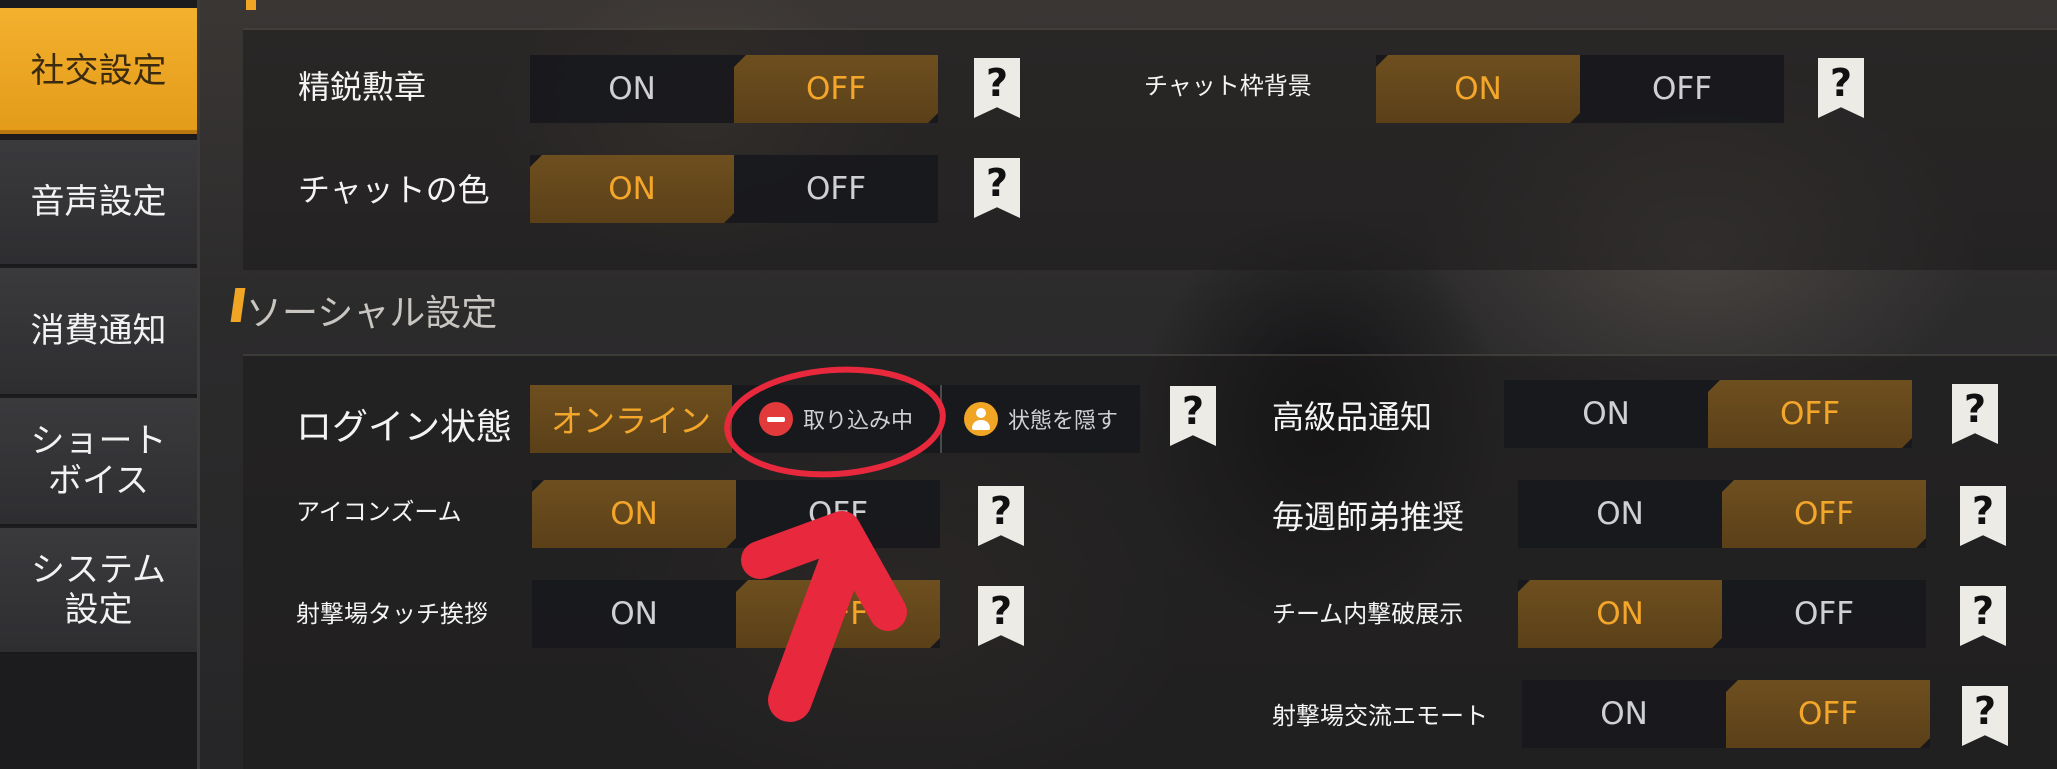 This screenshot has height=769, width=2057. Describe the element at coordinates (372, 313) in the screenshot. I see `section-title-text: ソーシャル設定` at that location.